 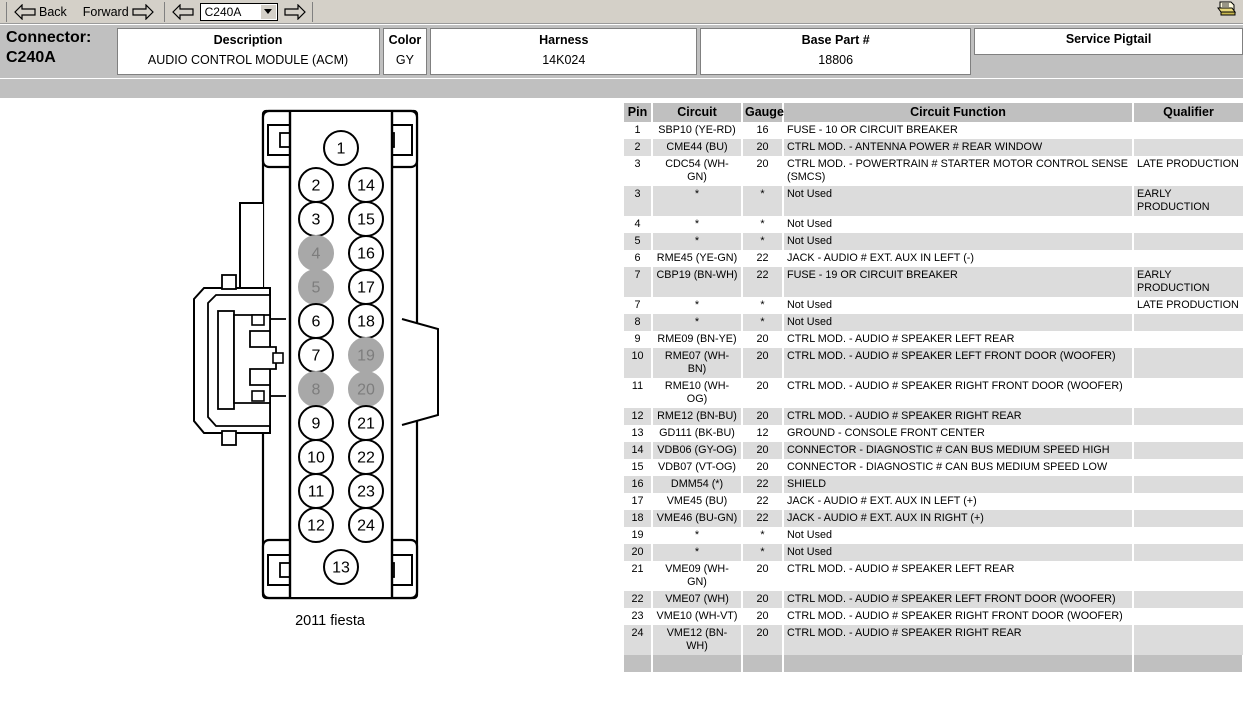 What do you see at coordinates (238, 11) in the screenshot?
I see `connector-select: C240A` at bounding box center [238, 11].